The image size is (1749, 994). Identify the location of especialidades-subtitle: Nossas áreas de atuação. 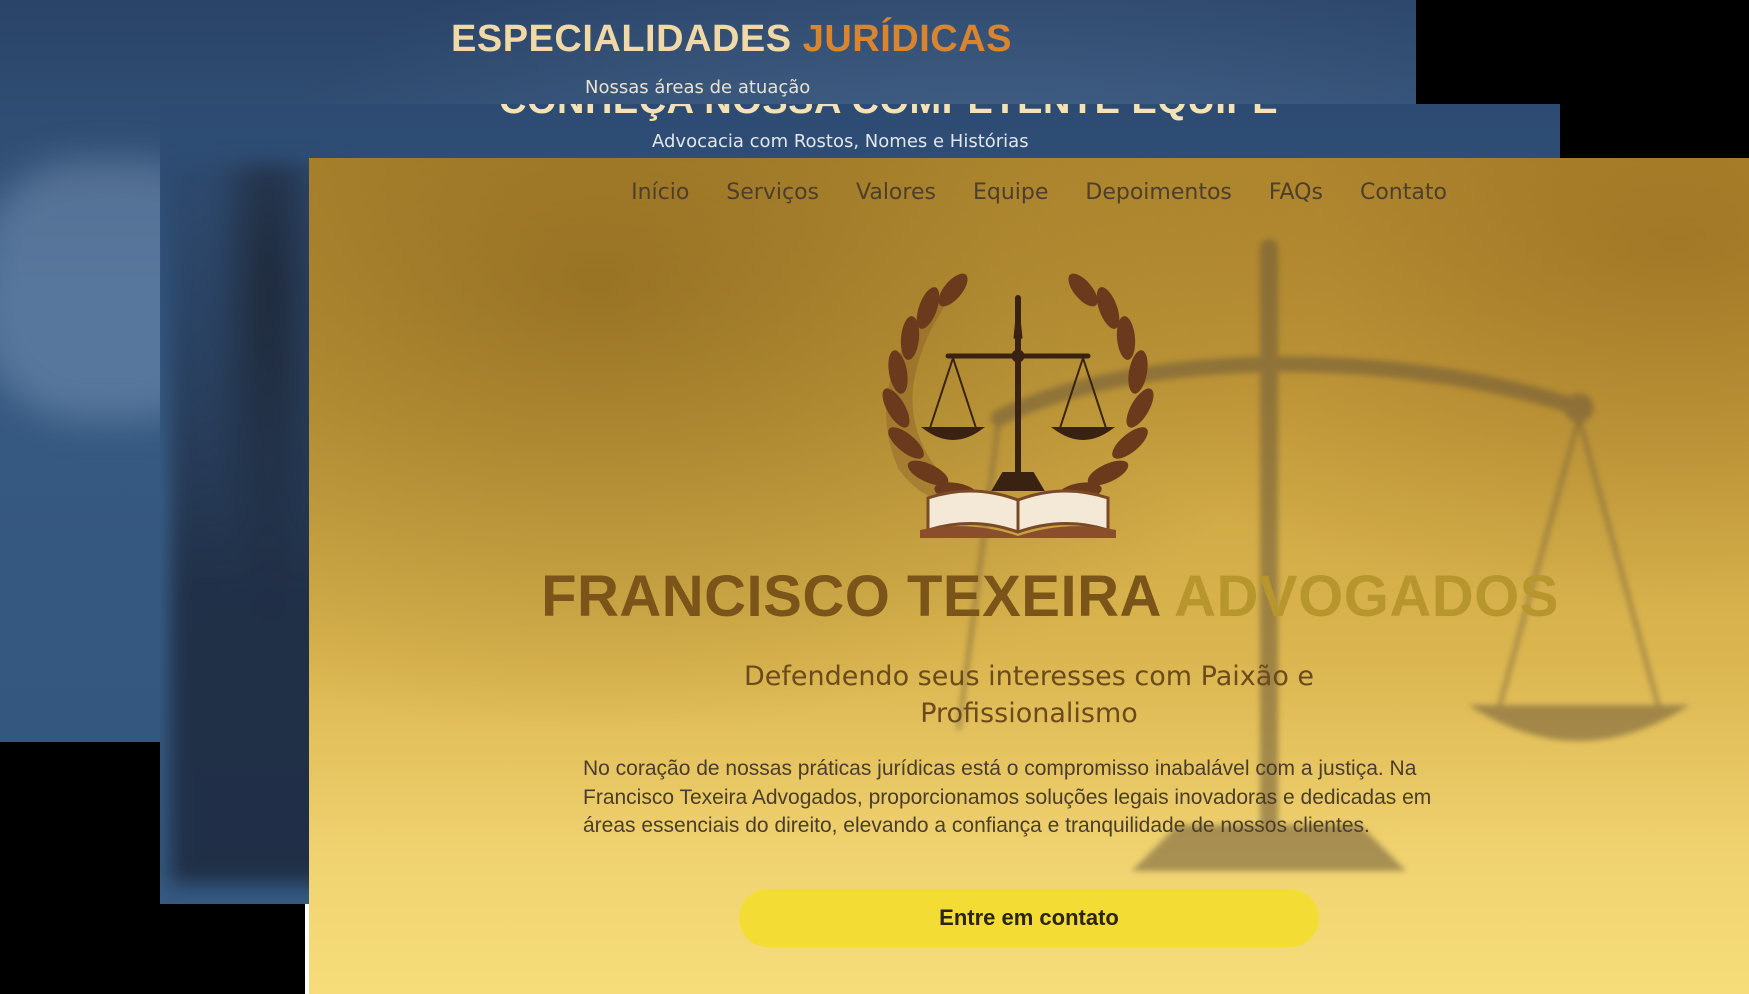
(698, 87).